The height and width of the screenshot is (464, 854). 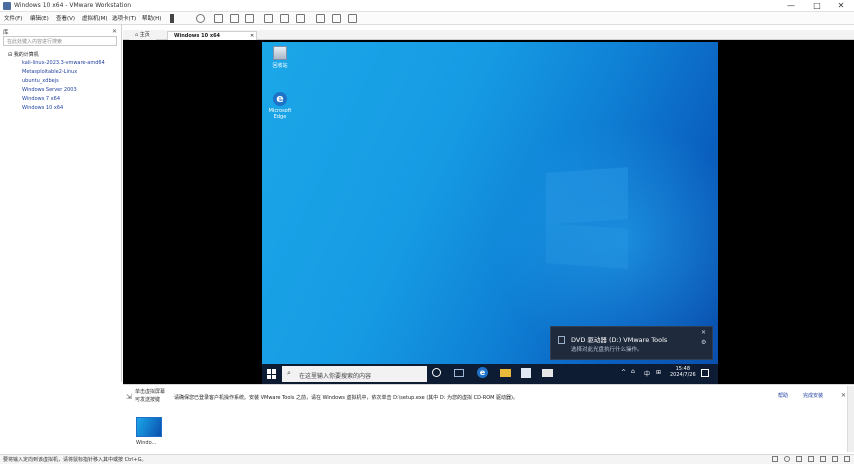 I want to click on sidebar-item-win10: Windows 10 x64, so click(x=42, y=108).